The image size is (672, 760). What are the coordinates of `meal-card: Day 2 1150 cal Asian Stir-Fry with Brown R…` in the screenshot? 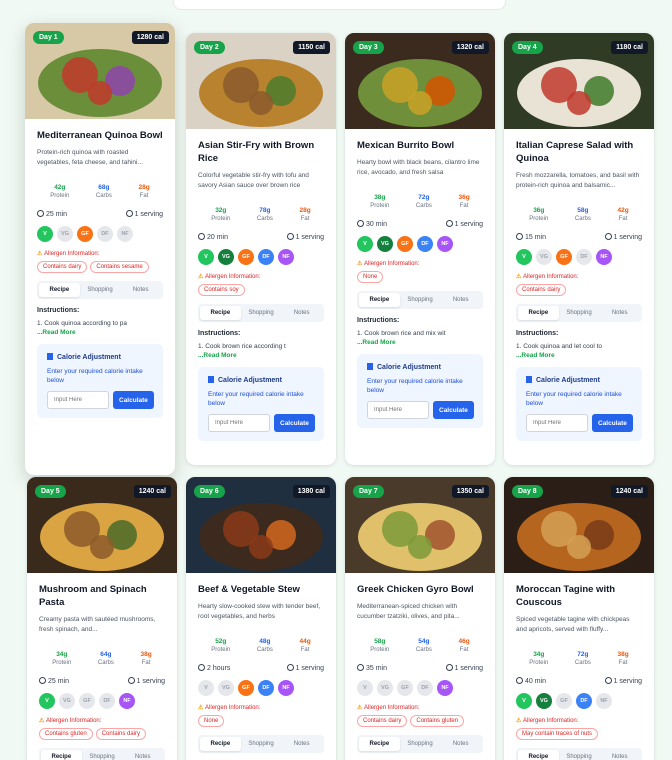 It's located at (261, 249).